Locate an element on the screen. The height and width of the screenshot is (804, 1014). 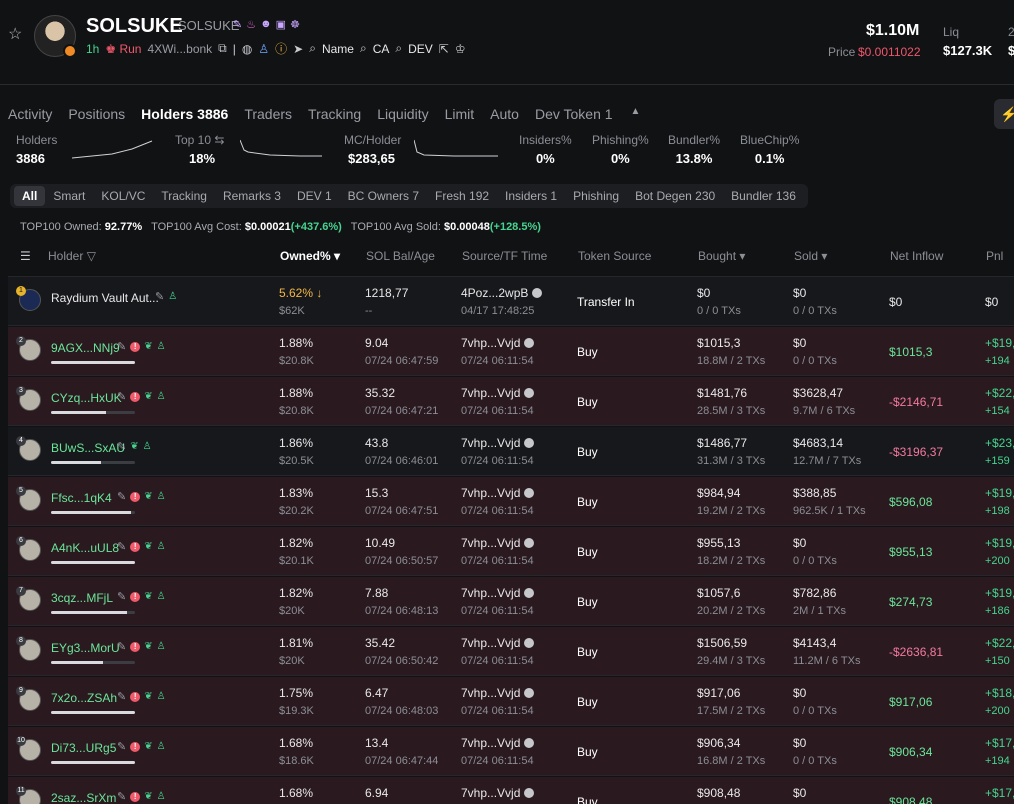
col-token-source: Token Source is located at coordinates (614, 256).